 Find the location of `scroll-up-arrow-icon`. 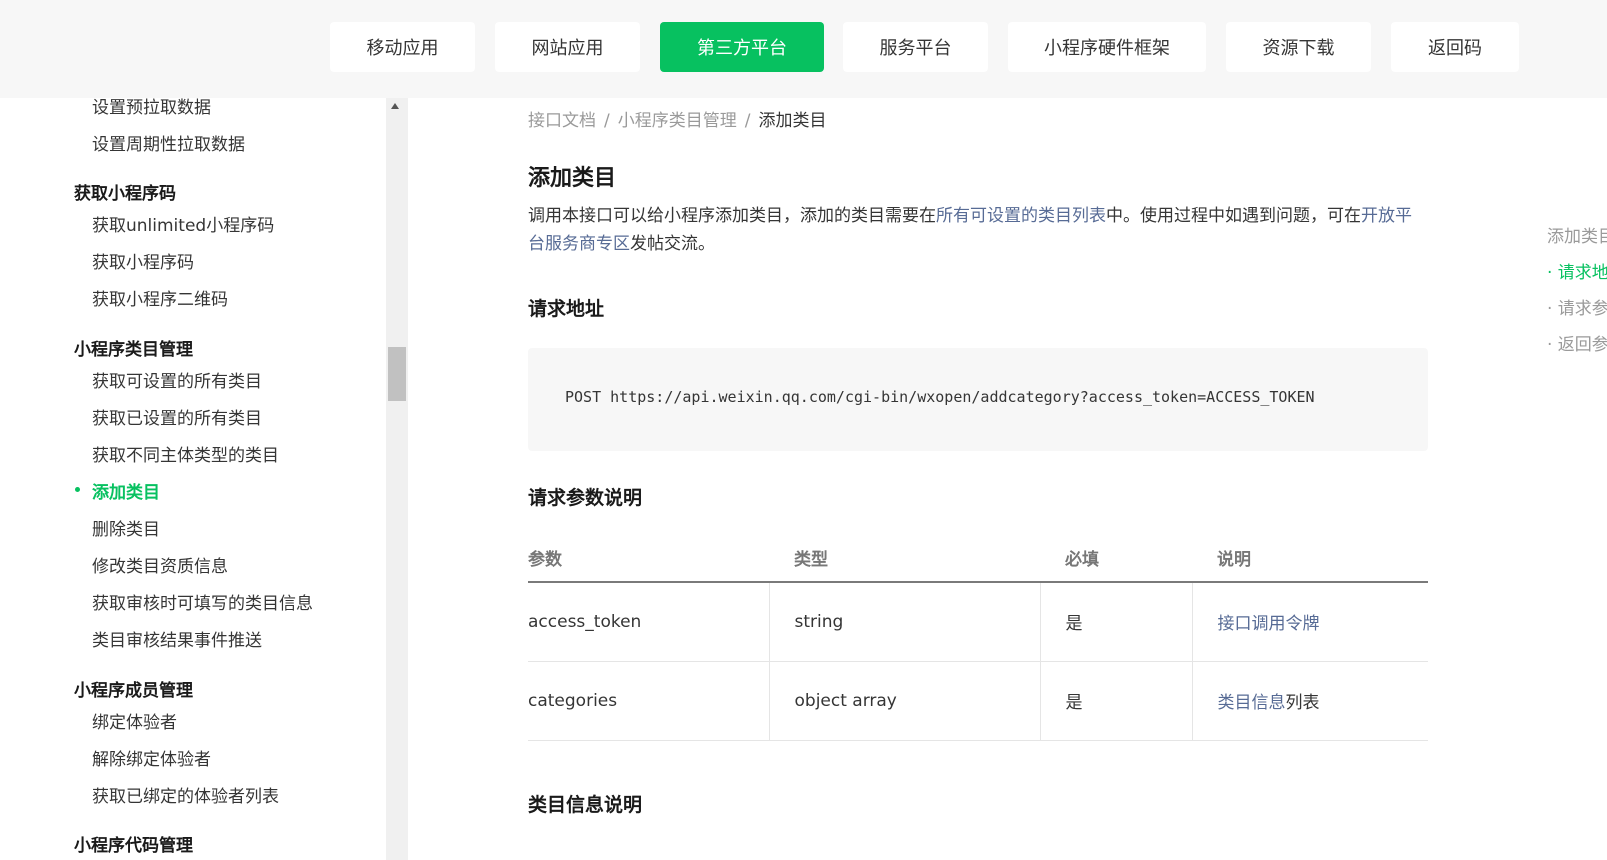

scroll-up-arrow-icon is located at coordinates (395, 106).